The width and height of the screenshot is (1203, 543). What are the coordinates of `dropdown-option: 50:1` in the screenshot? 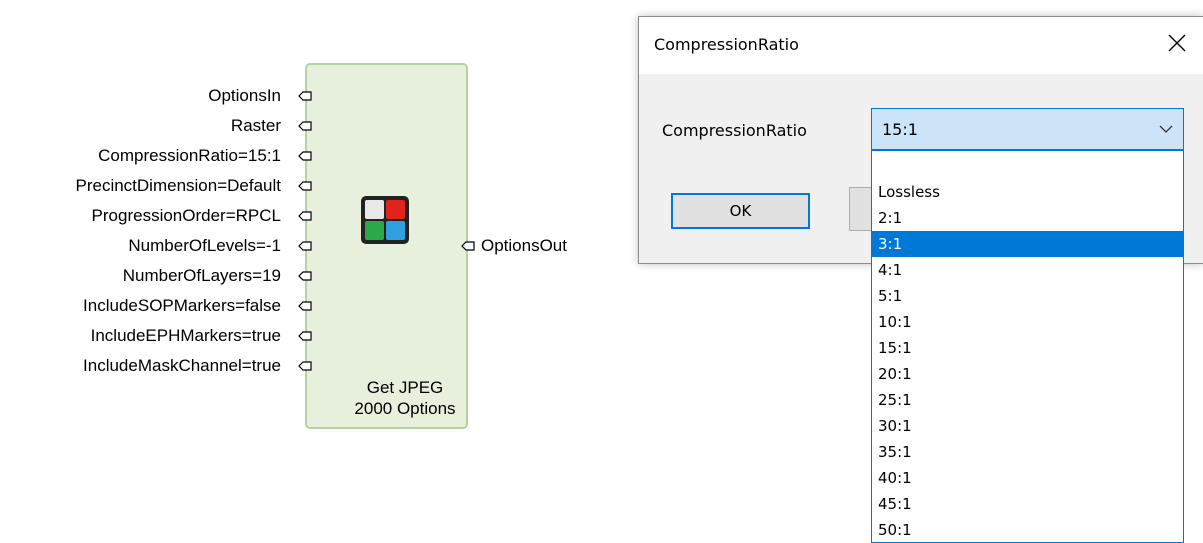 It's located at (1027, 529).